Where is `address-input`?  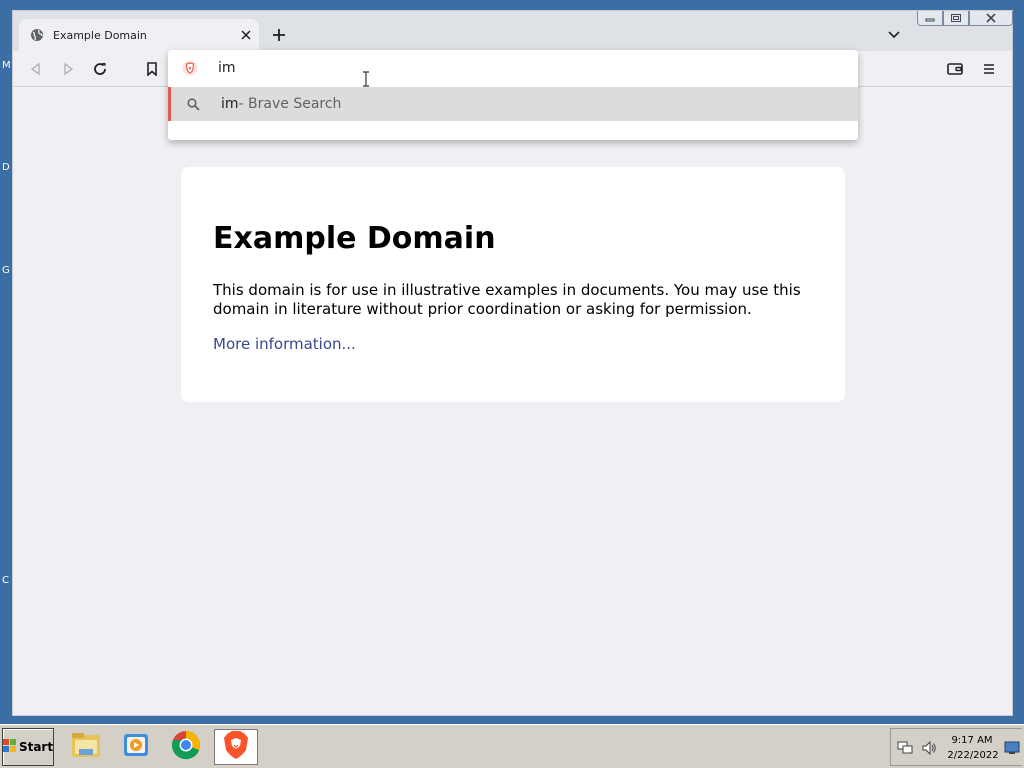 address-input is located at coordinates (498, 68).